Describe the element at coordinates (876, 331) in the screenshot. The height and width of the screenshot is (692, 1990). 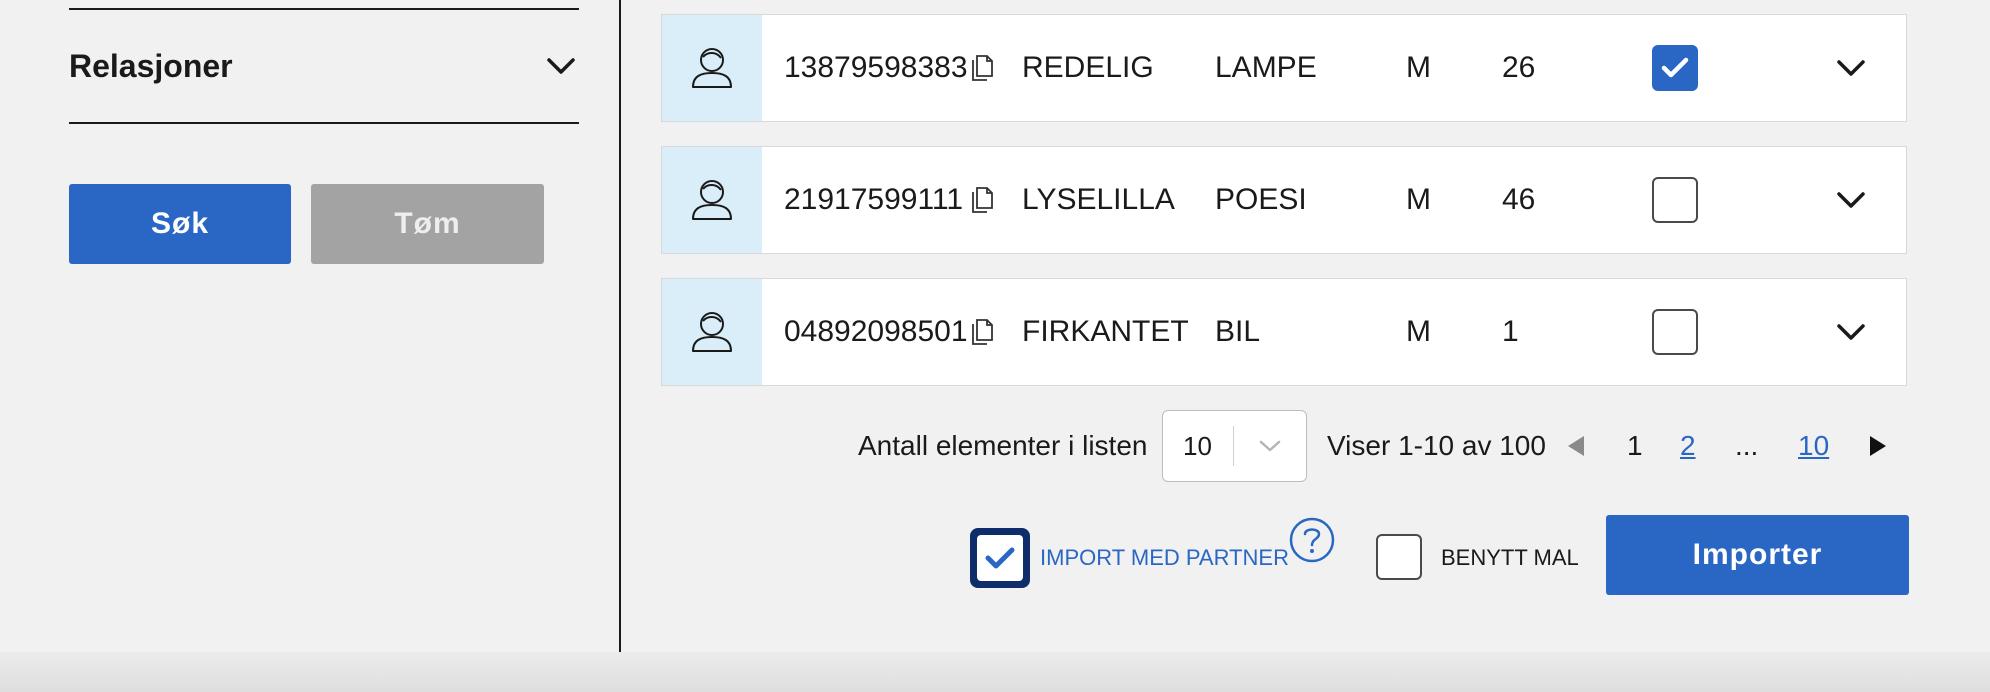
I see `person-id: 04892098501` at that location.